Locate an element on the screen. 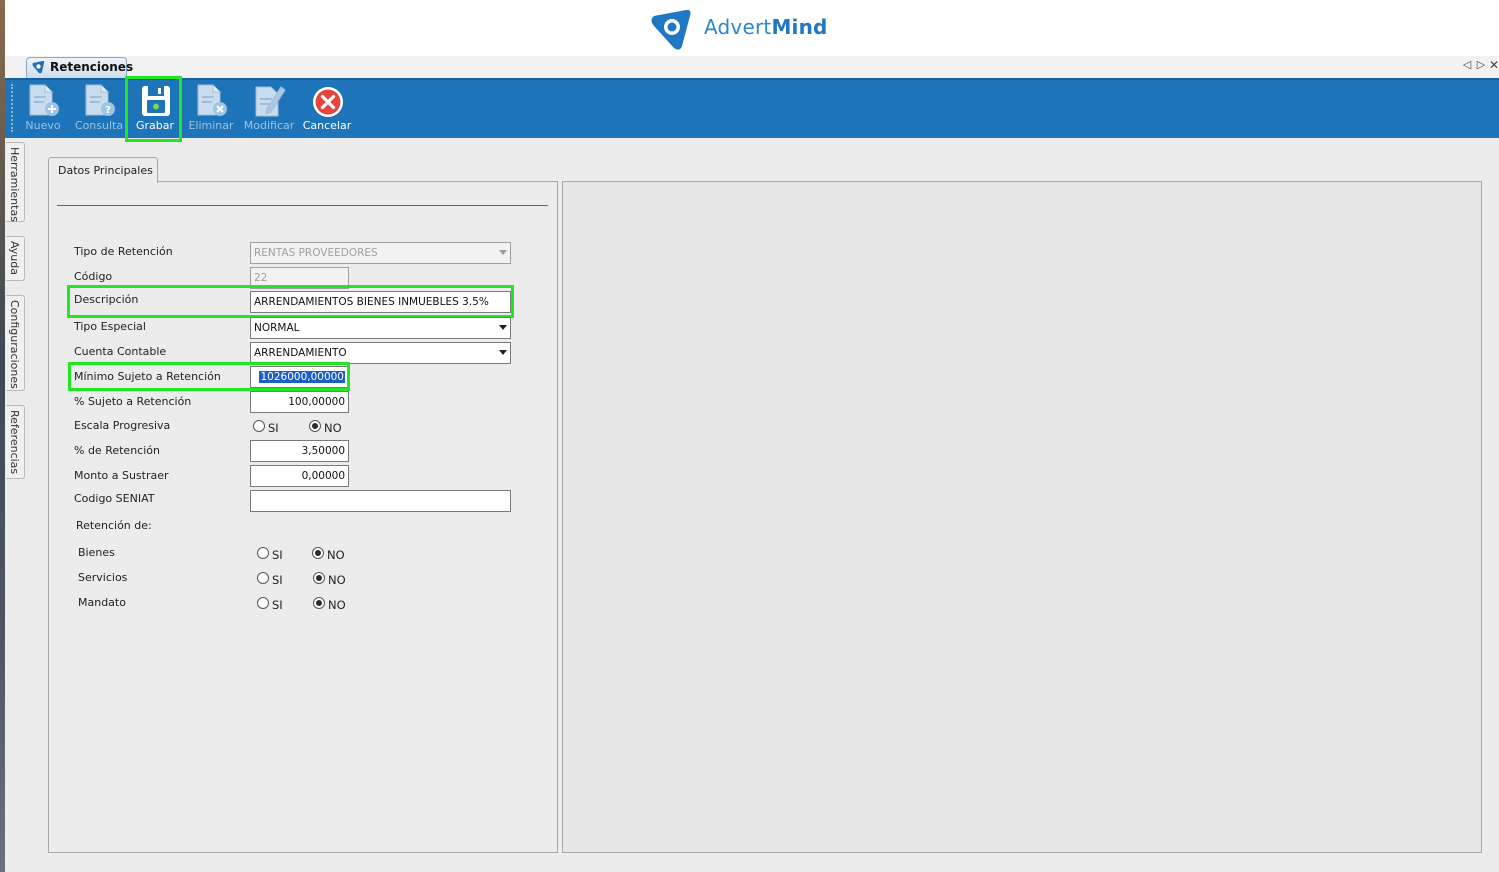 The image size is (1499, 872). side-tab-label: Herramientas is located at coordinates (14, 184).